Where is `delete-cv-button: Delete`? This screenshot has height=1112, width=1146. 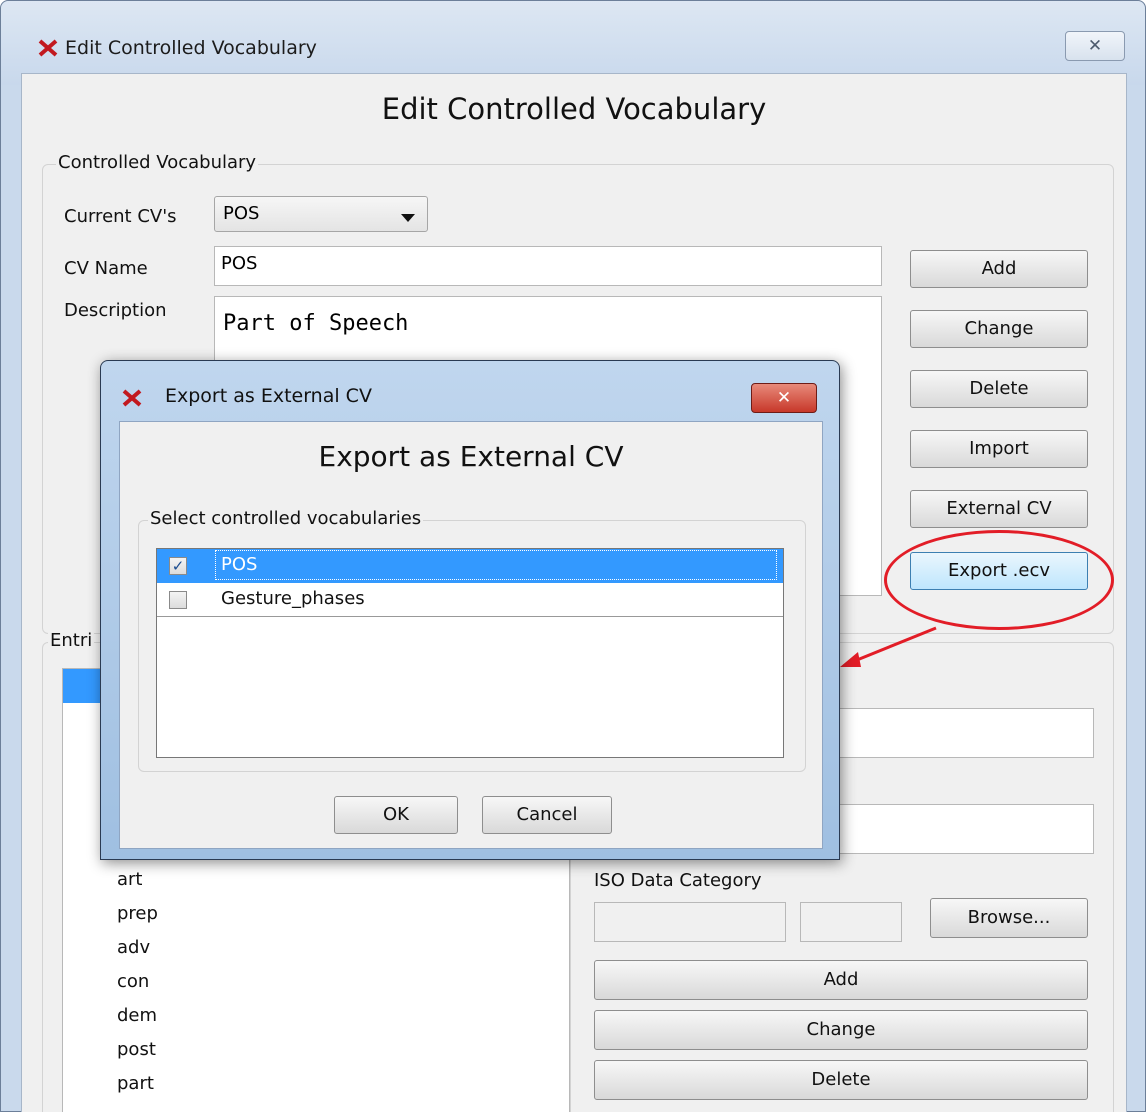 delete-cv-button: Delete is located at coordinates (999, 389).